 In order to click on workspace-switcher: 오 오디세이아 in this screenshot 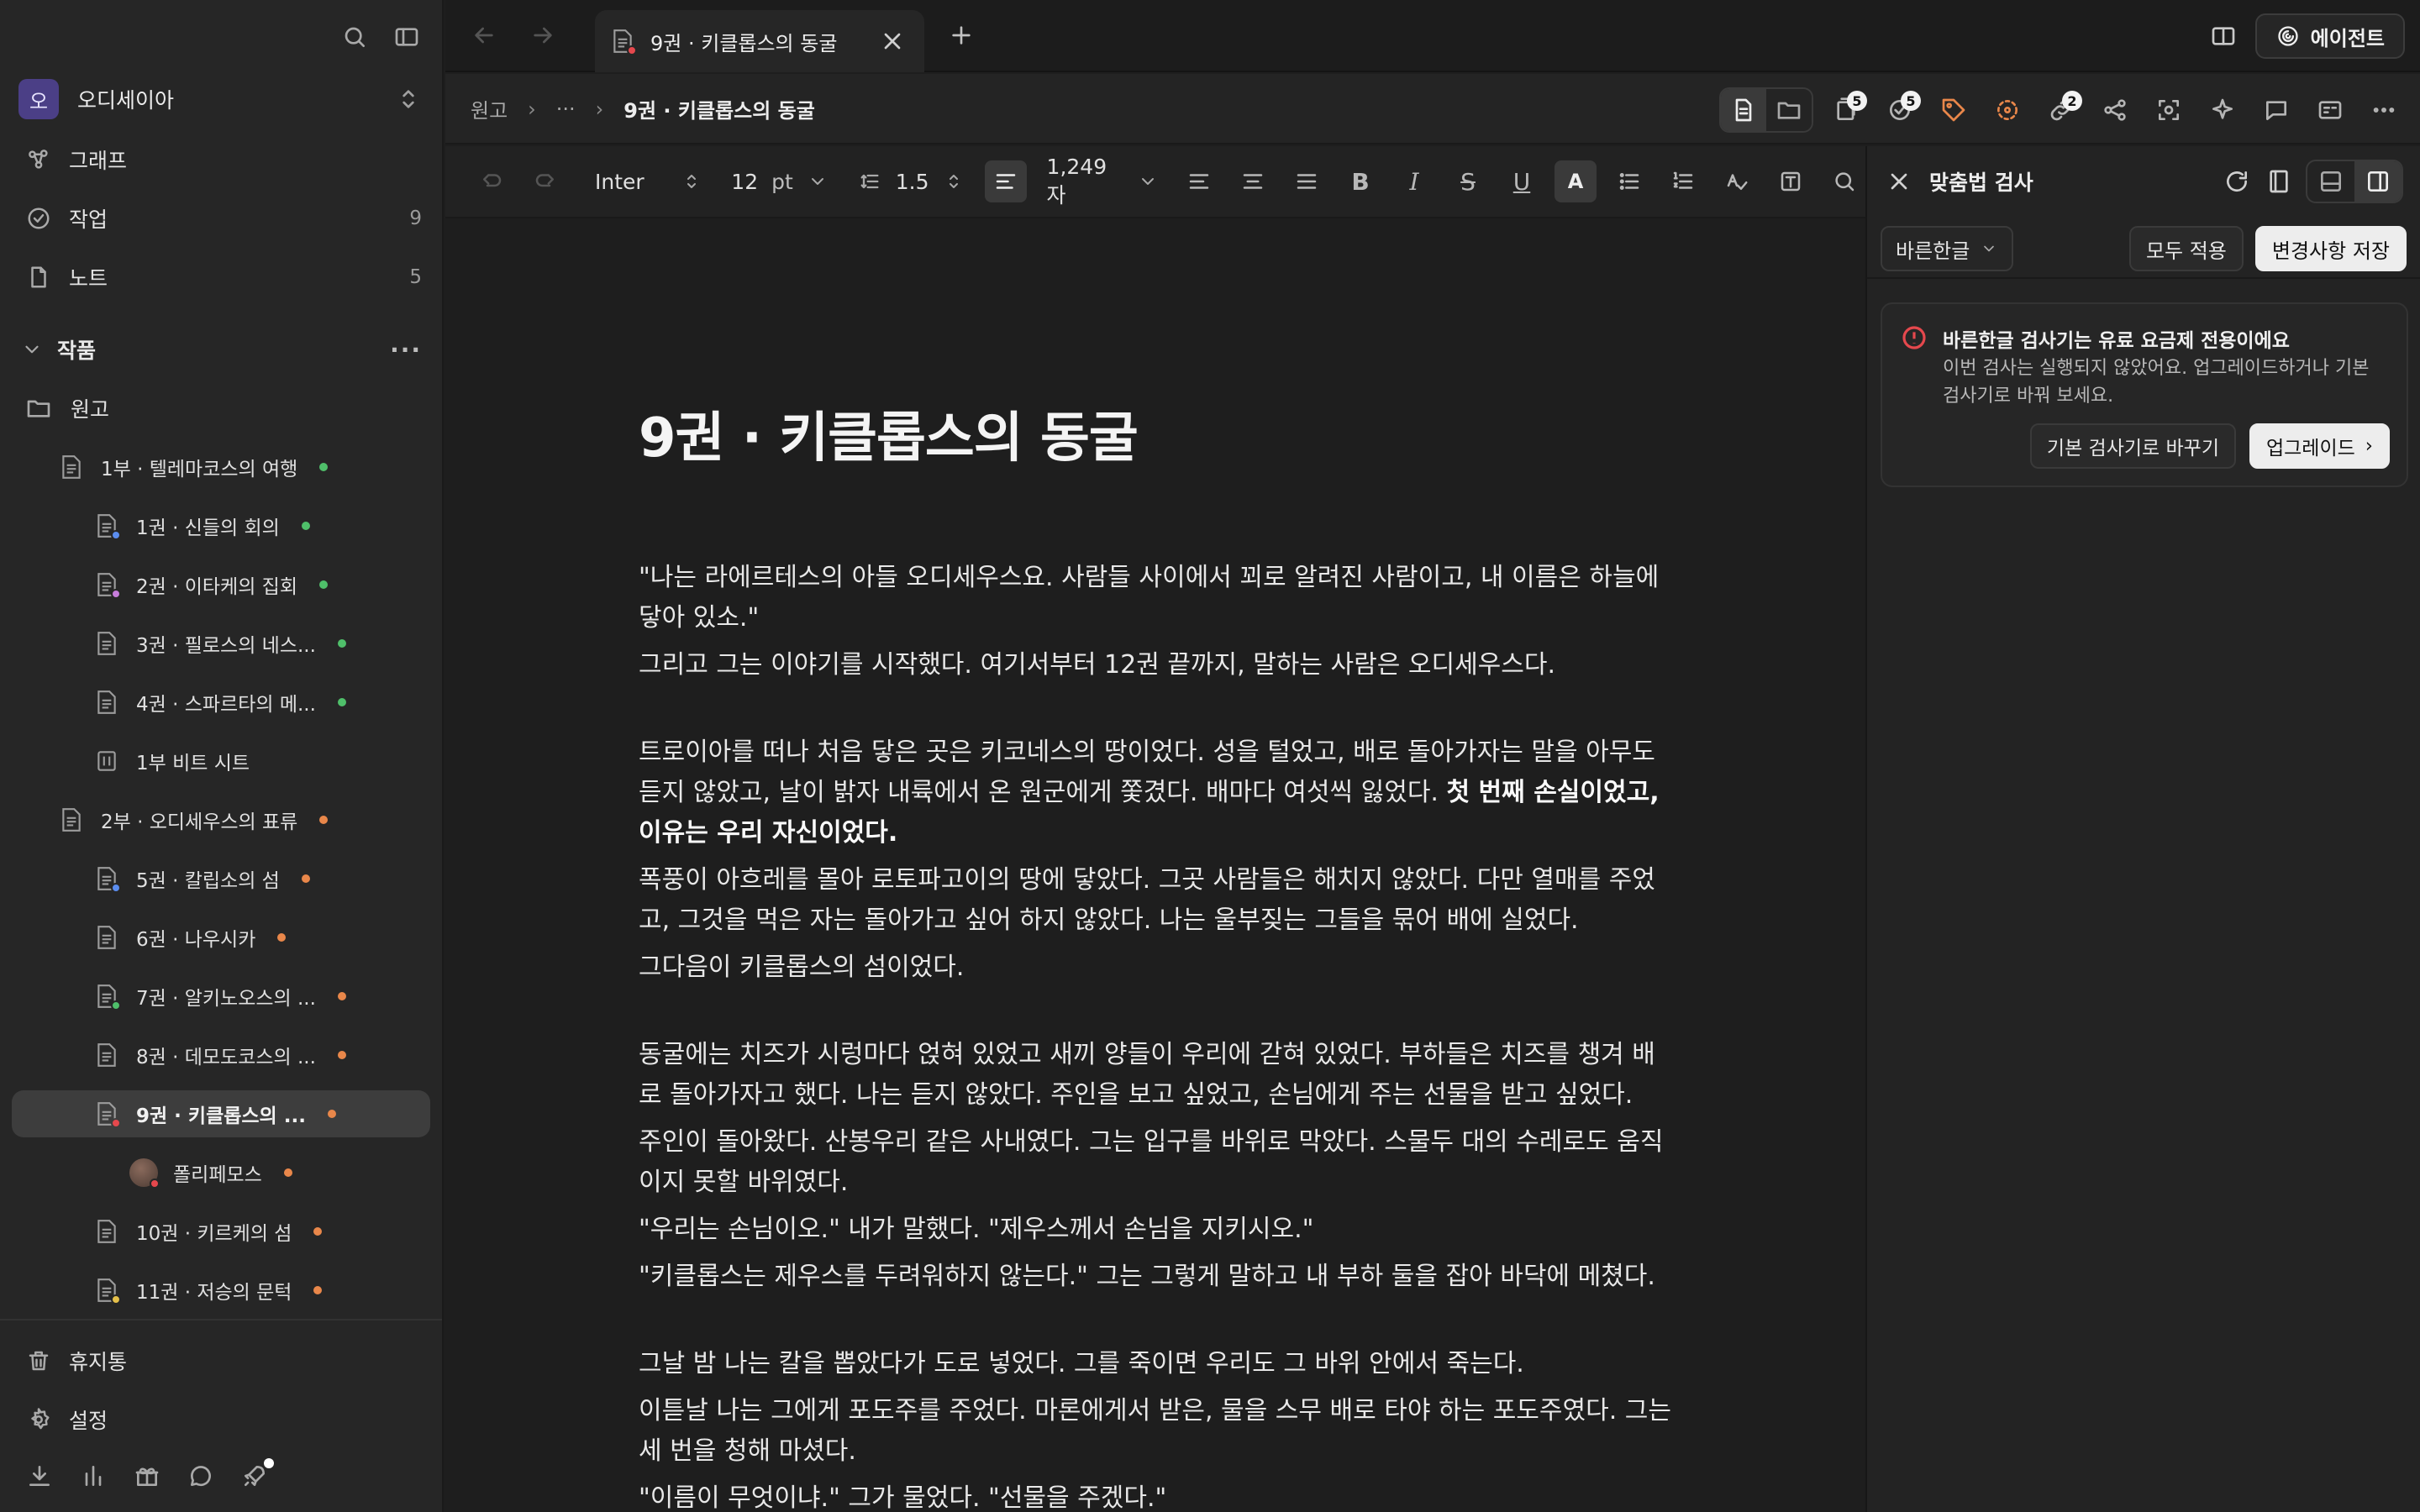, I will do `click(221, 99)`.